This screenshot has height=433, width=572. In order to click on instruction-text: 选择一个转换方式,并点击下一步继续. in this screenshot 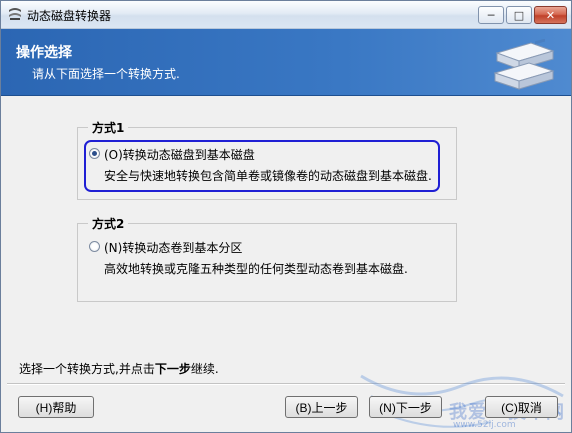, I will do `click(119, 368)`.